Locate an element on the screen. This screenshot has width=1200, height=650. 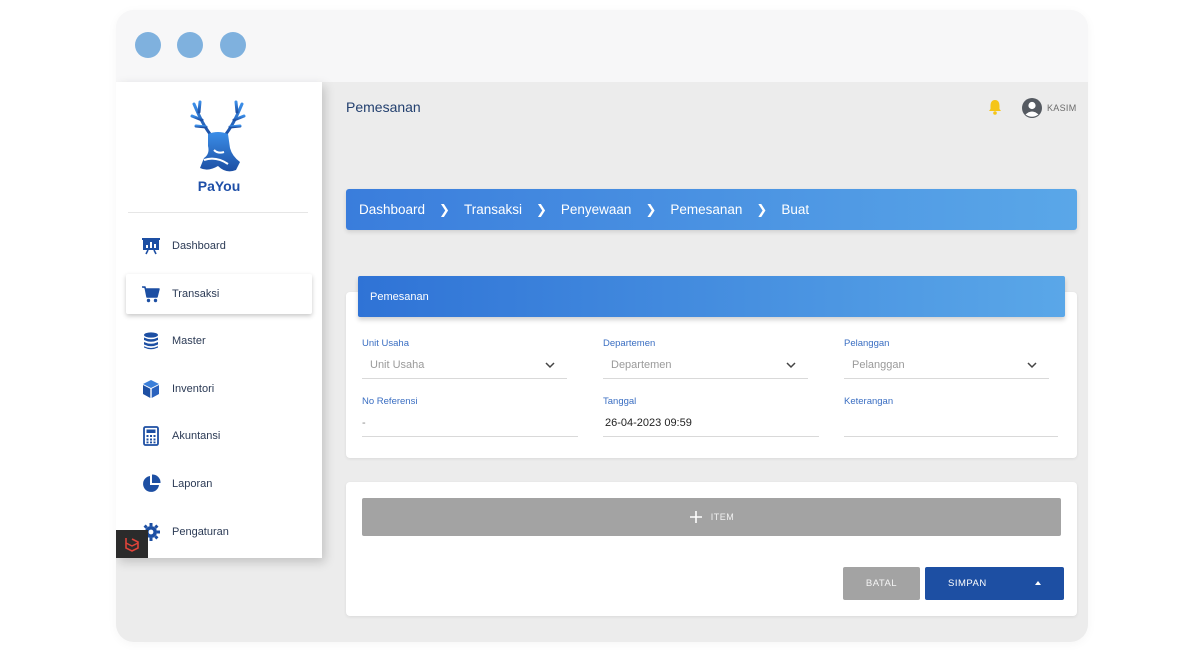
brand-name: PaYou is located at coordinates (219, 186).